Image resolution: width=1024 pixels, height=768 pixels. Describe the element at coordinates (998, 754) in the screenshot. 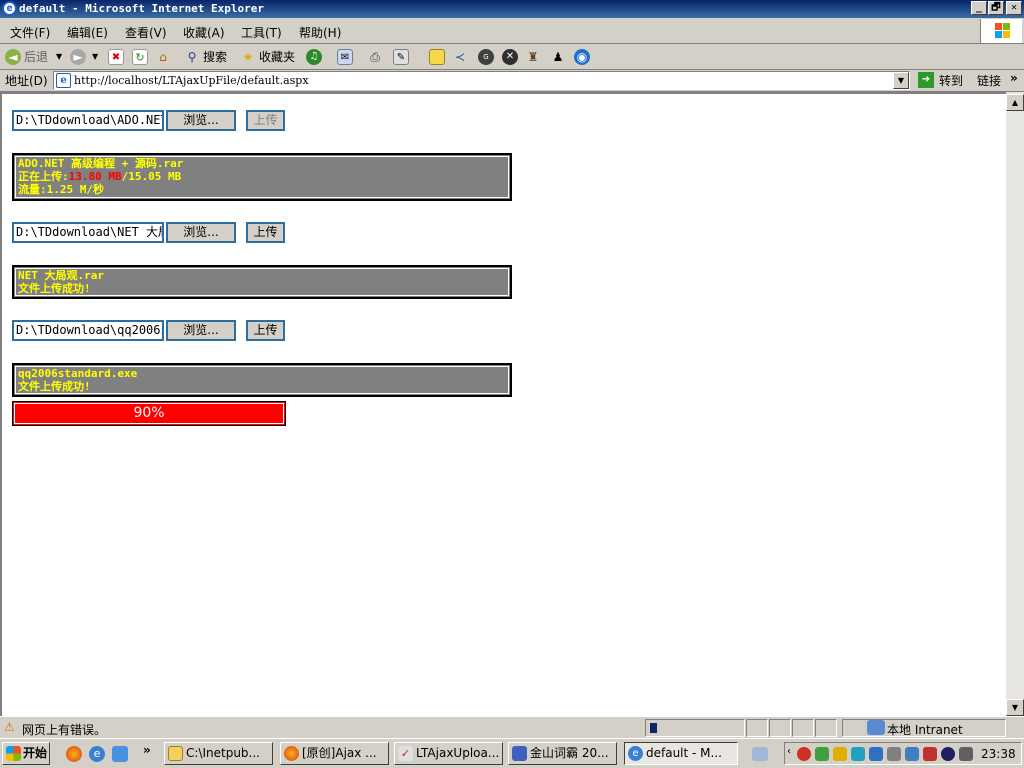

I see `clock: 23:38` at that location.